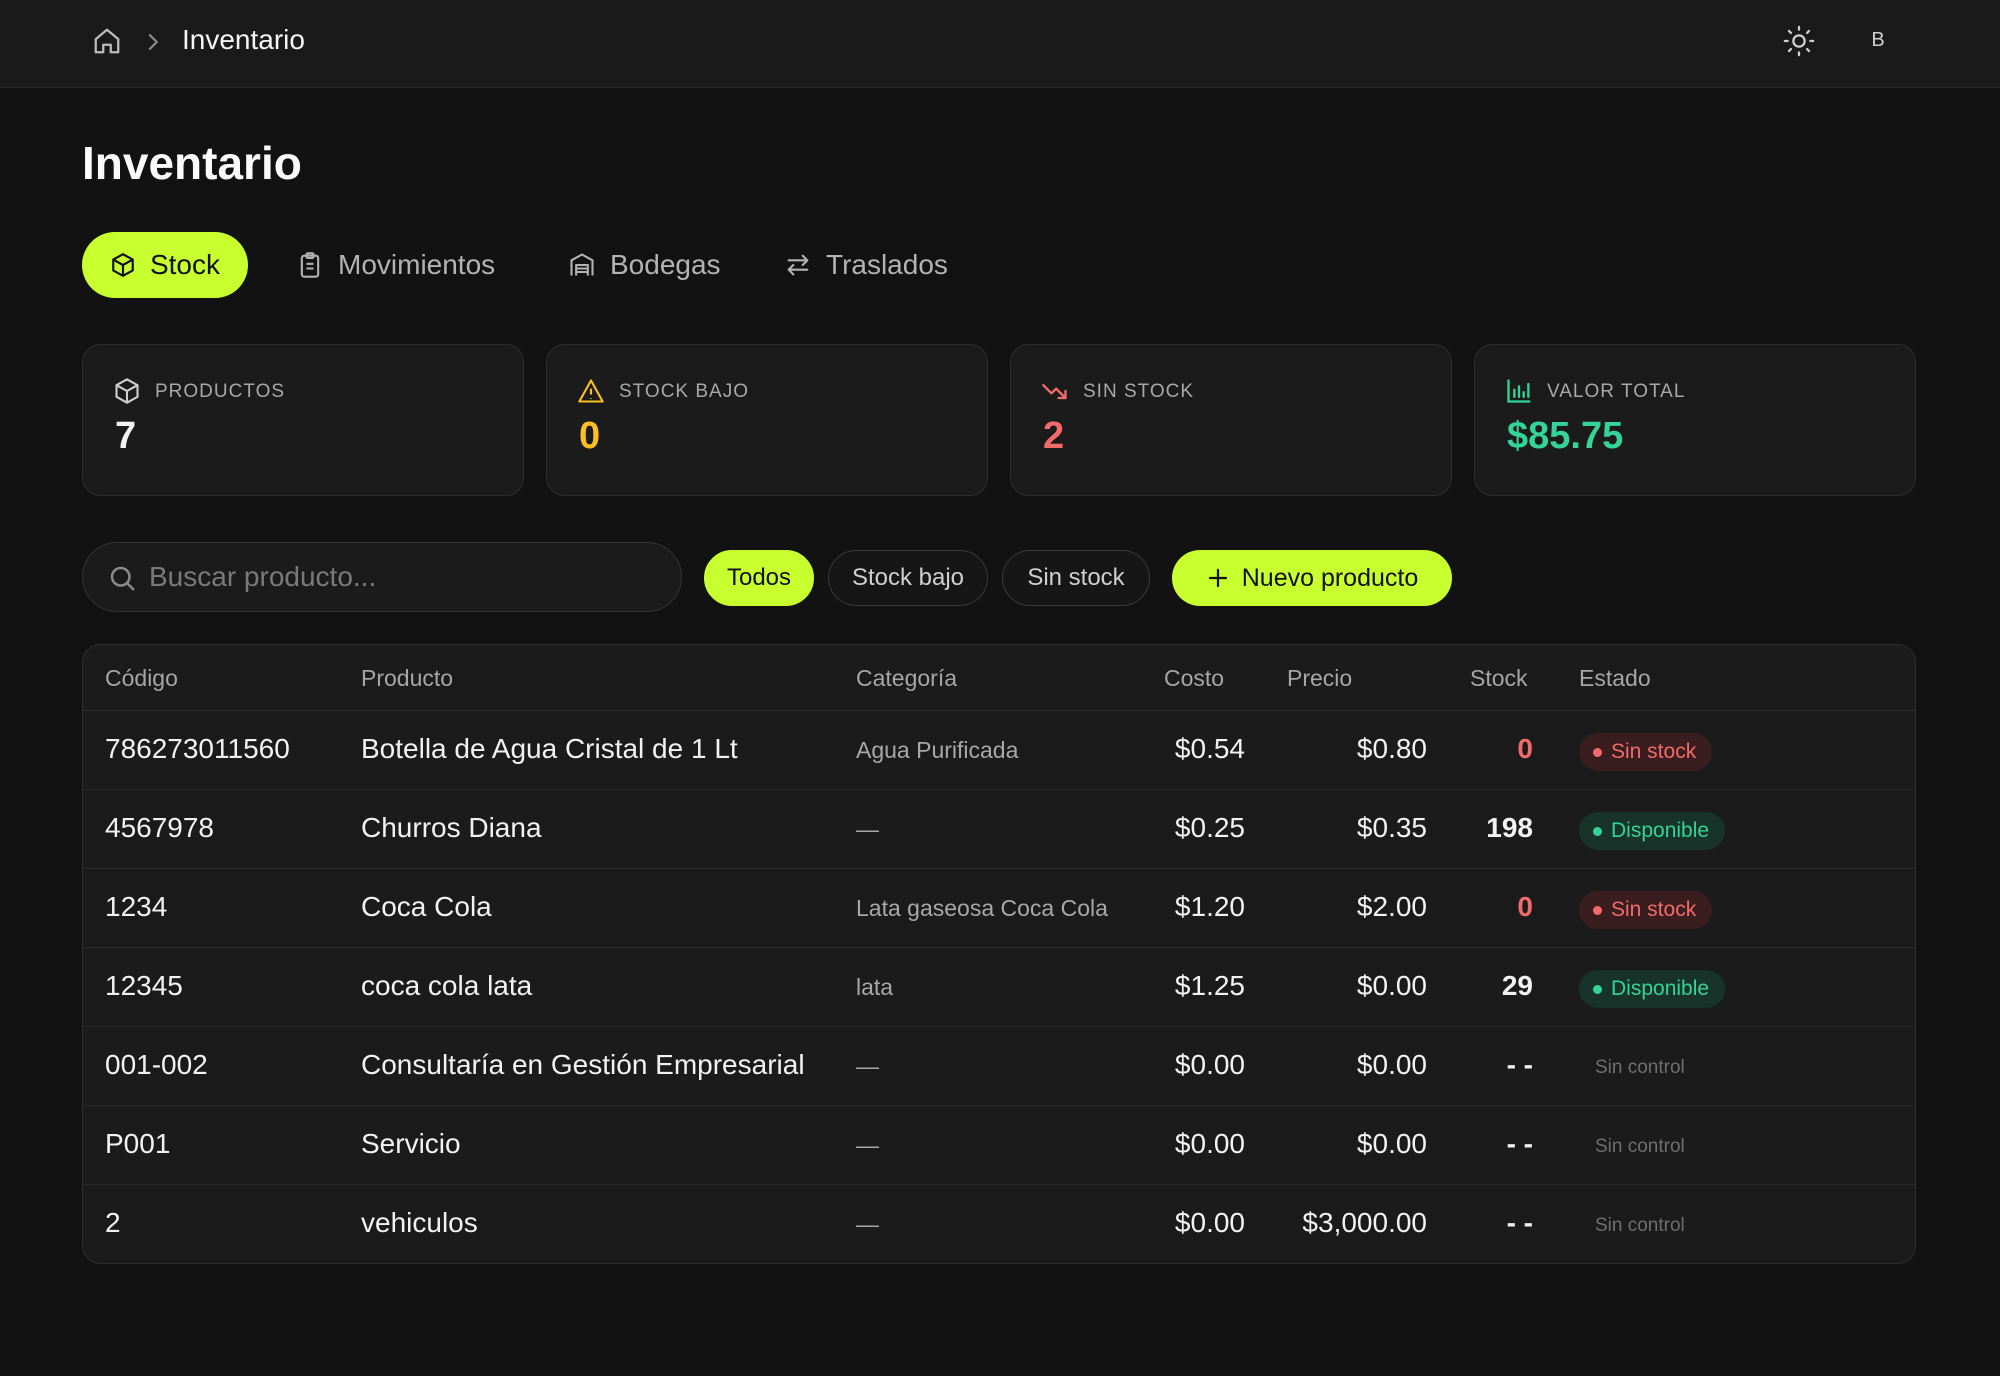 This screenshot has height=1376, width=2000. Describe the element at coordinates (999, 1224) in the screenshot. I see `table-row: 2 vehiculos — $0.00 $3,000.00 - - Sin control` at that location.